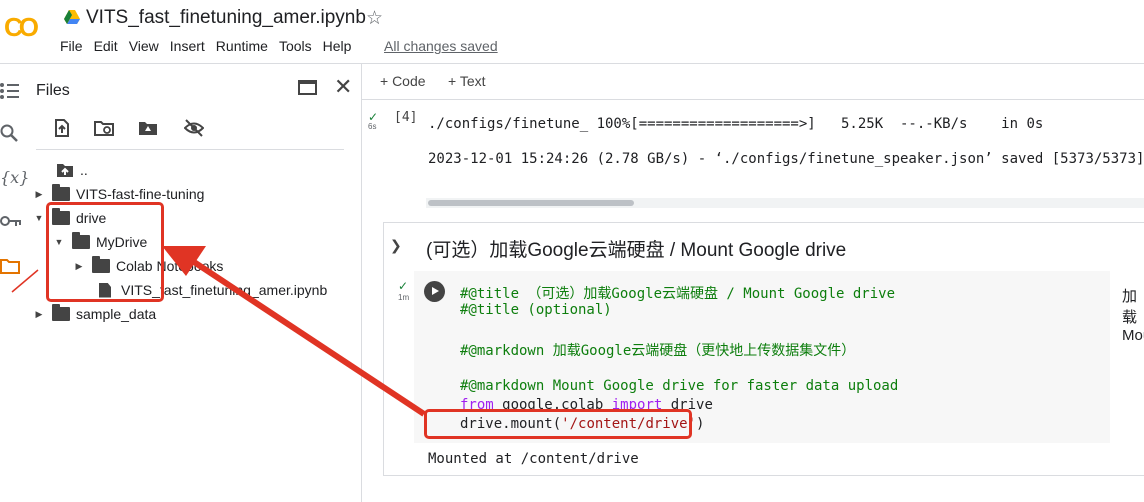  What do you see at coordinates (441, 46) in the screenshot?
I see `save-status-link: All changes saved` at bounding box center [441, 46].